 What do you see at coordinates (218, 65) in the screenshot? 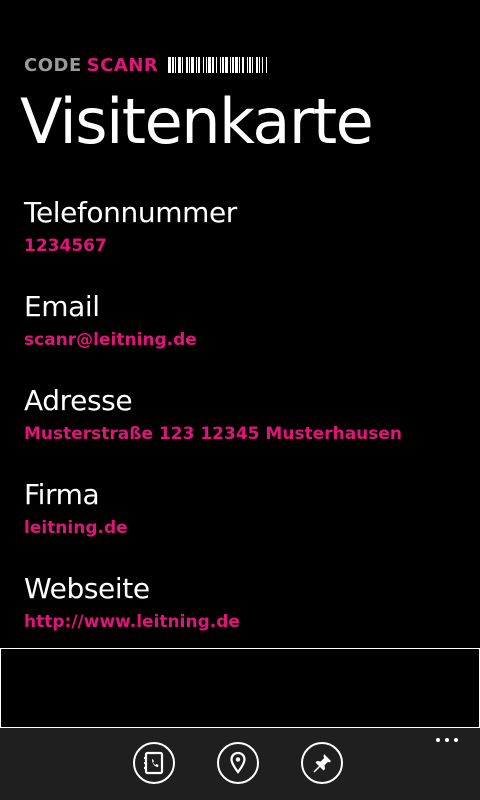
I see `barcode-icon` at bounding box center [218, 65].